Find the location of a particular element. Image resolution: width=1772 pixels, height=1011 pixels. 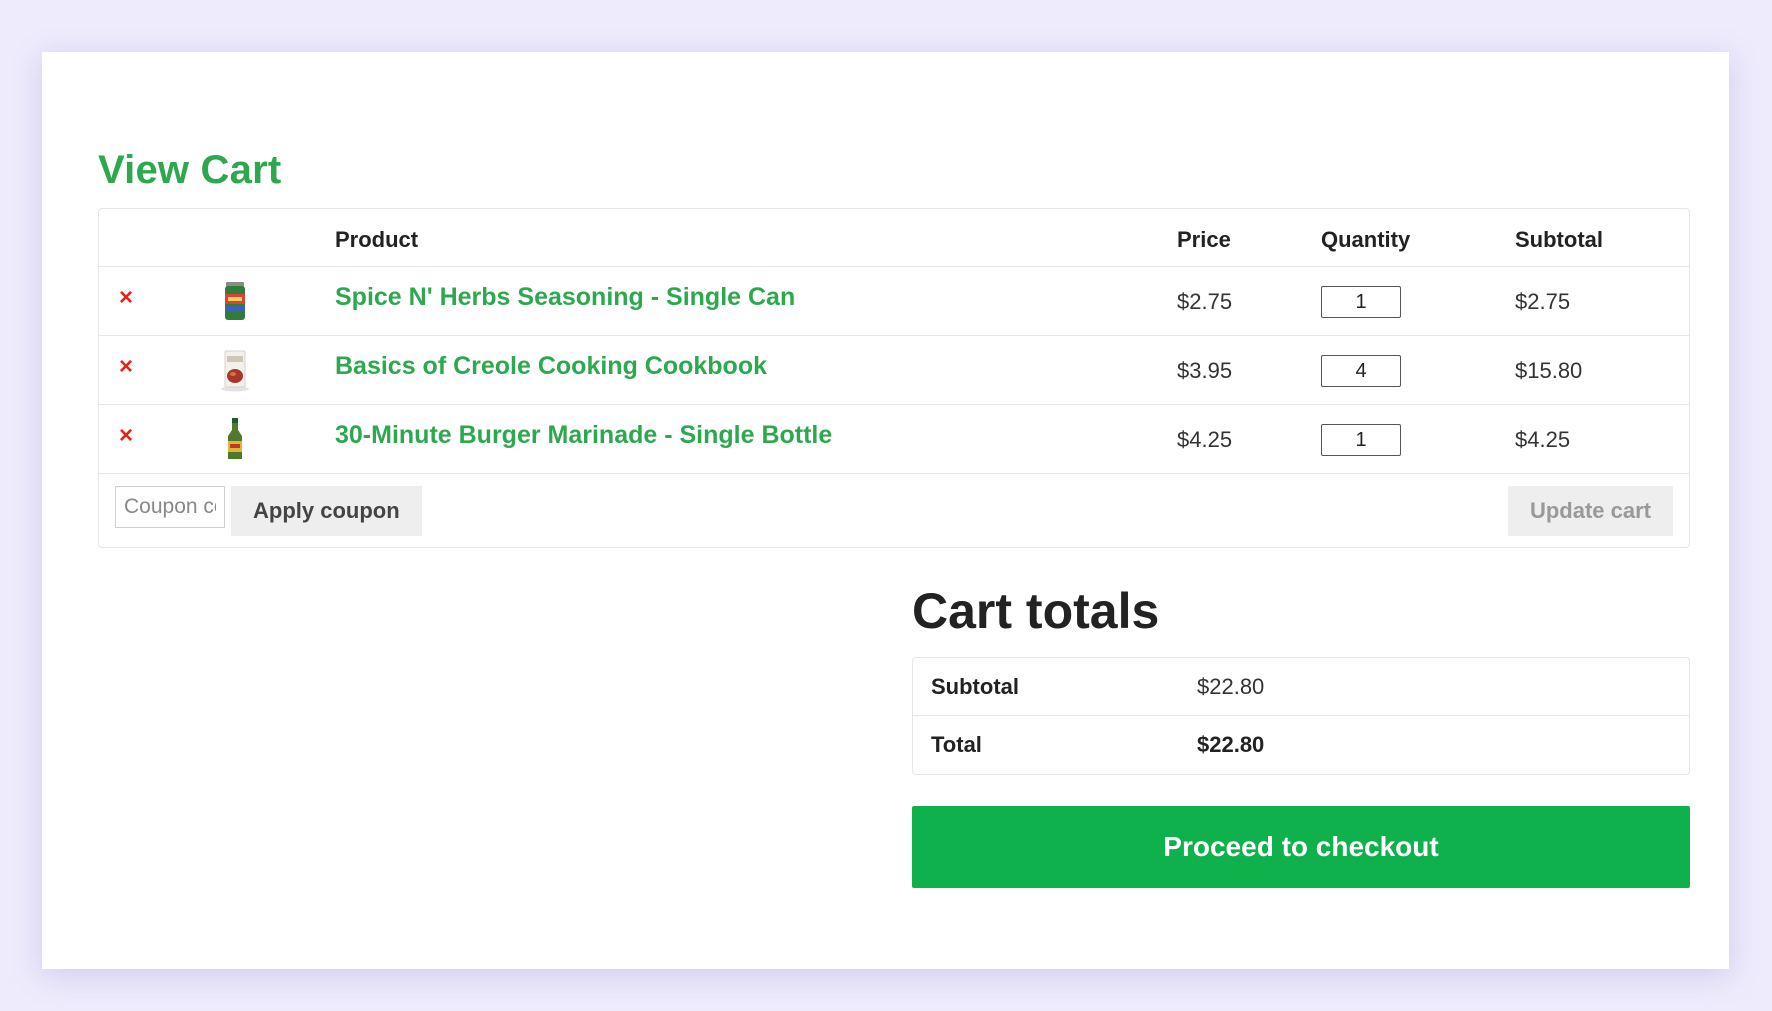

cart-totals-title: Cart totals is located at coordinates (1036, 611).